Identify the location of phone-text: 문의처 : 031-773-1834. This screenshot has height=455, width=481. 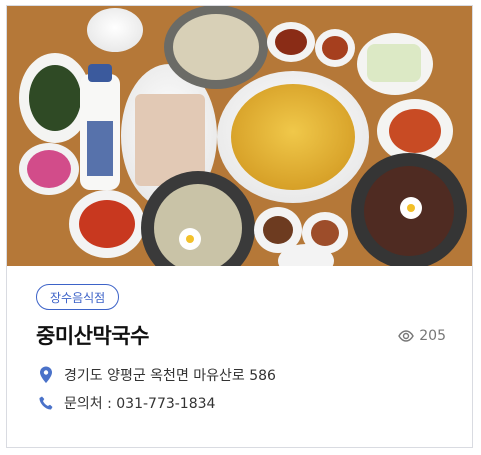
(140, 404).